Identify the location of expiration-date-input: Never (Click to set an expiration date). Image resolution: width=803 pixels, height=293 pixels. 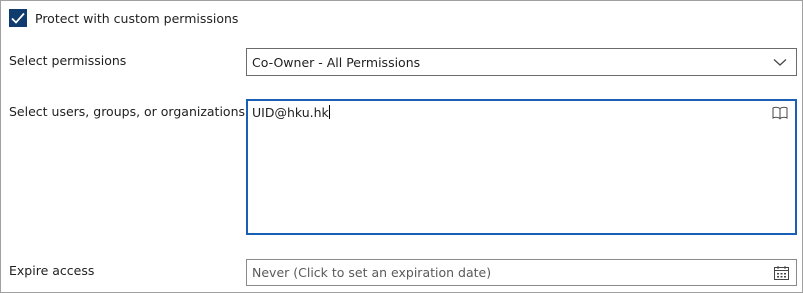
(521, 272).